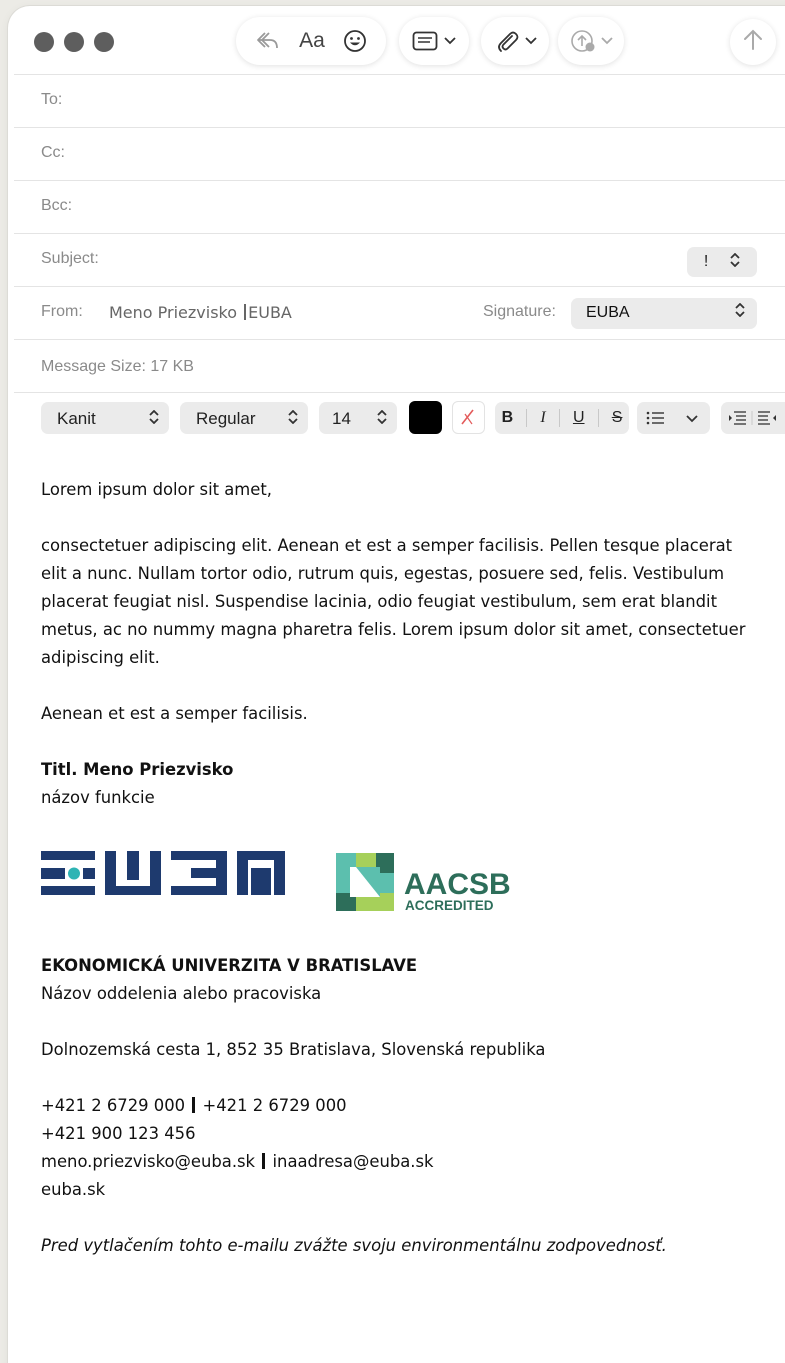 This screenshot has width=785, height=1363. Describe the element at coordinates (584, 41) in the screenshot. I see `markup-icon` at that location.